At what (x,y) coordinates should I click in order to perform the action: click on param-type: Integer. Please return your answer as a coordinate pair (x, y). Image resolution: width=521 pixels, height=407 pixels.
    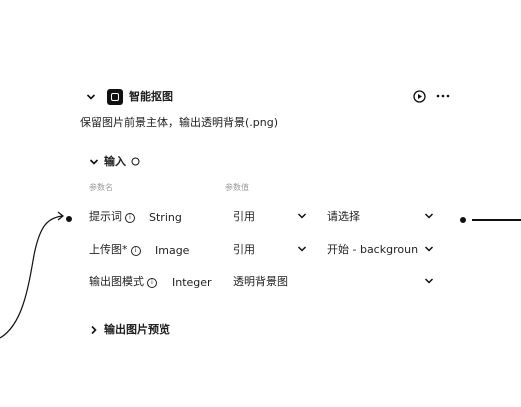
    Looking at the image, I should click on (192, 282).